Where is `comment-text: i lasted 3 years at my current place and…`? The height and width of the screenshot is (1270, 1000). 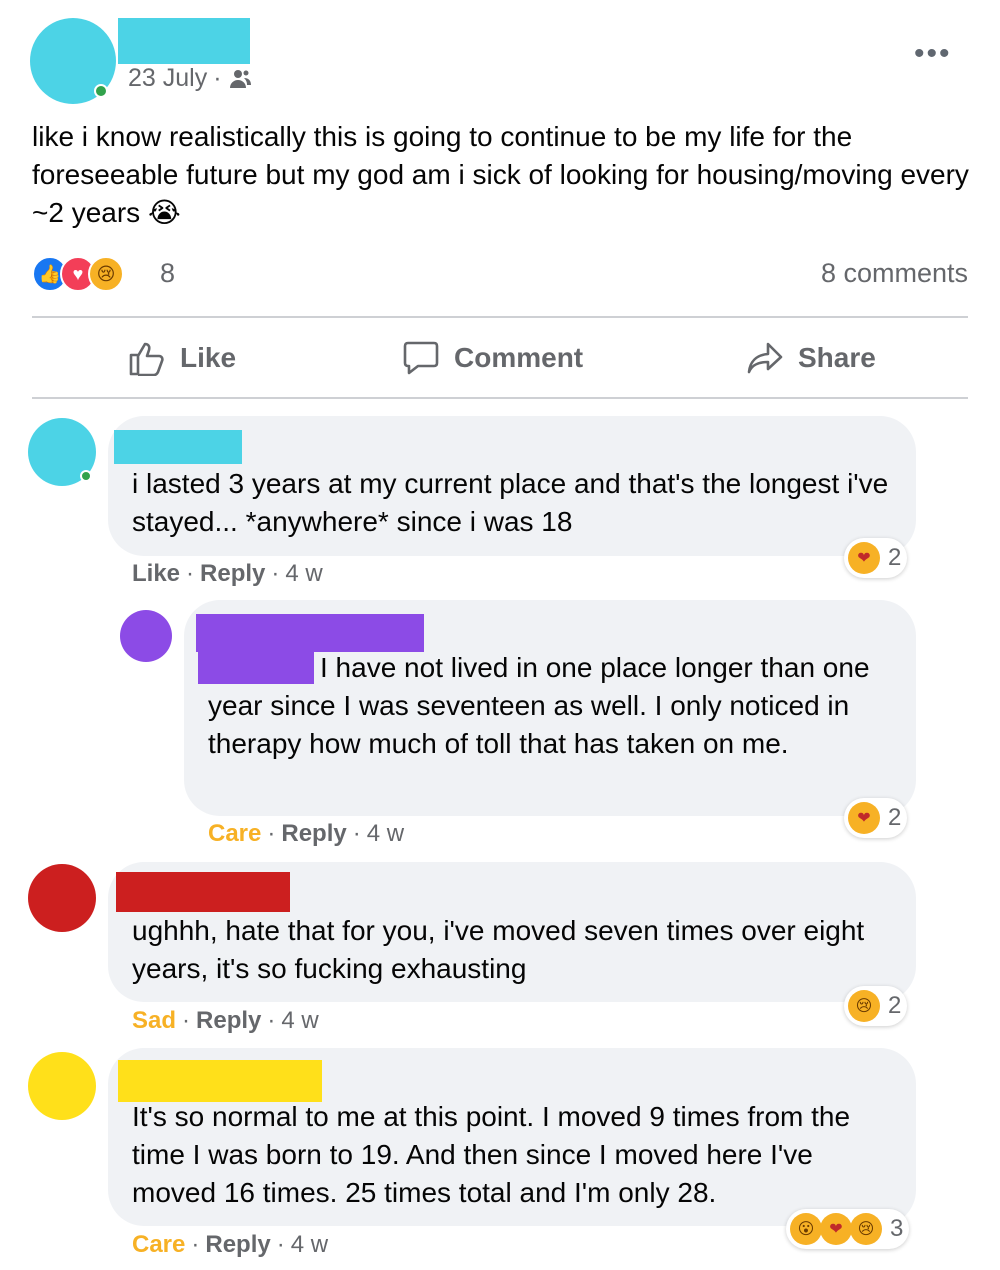 comment-text: i lasted 3 years at my current place and… is located at coordinates (510, 502).